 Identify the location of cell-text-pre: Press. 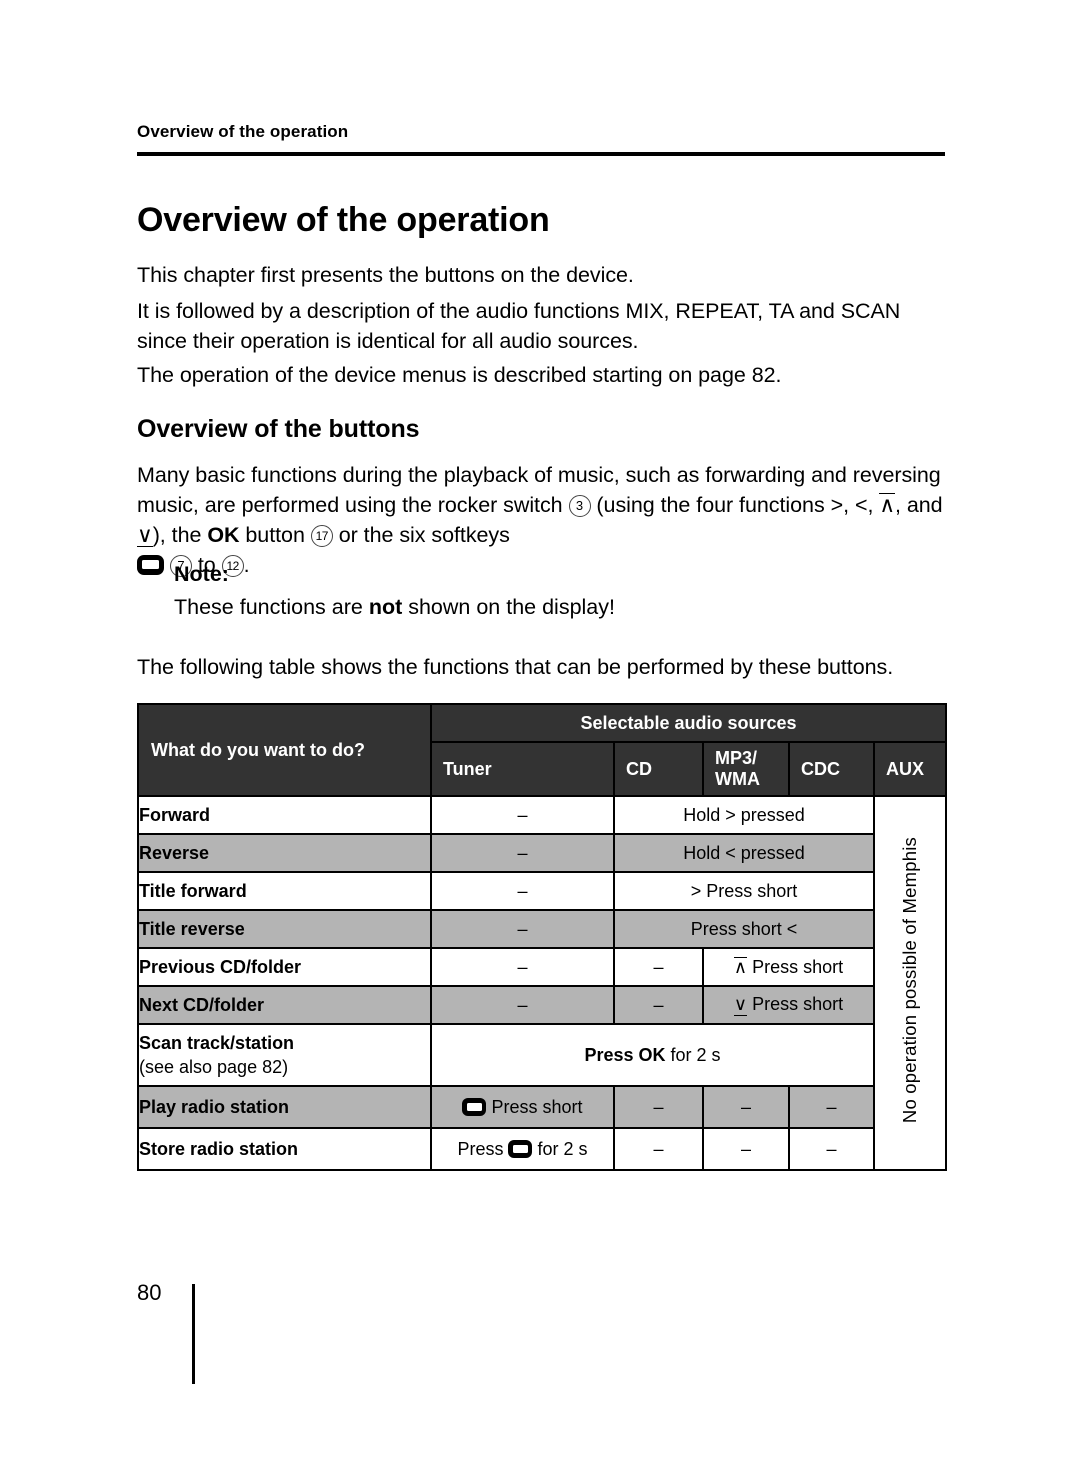
(483, 1148).